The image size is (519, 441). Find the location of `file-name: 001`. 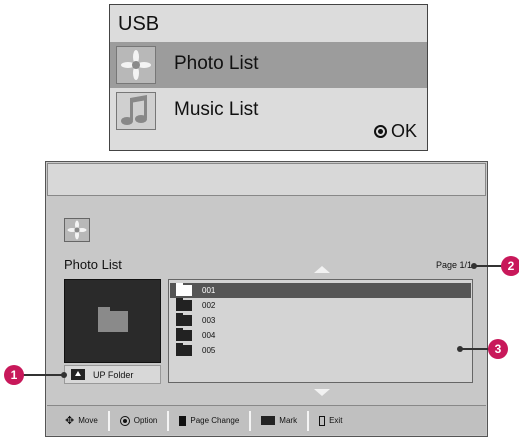

file-name: 001 is located at coordinates (209, 290).